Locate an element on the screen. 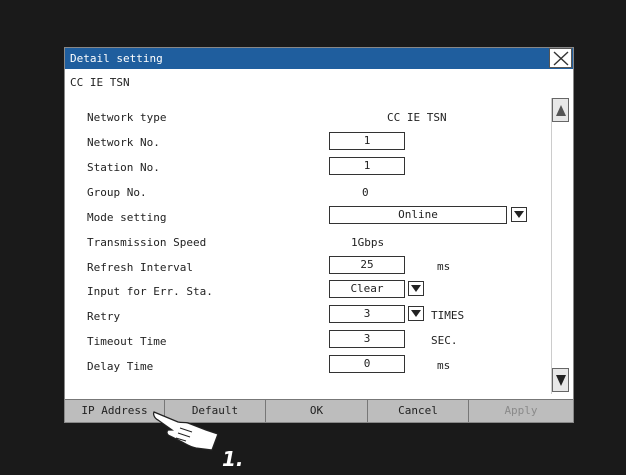 The height and width of the screenshot is (475, 626). timeout-time-unit: SEC. is located at coordinates (444, 340).